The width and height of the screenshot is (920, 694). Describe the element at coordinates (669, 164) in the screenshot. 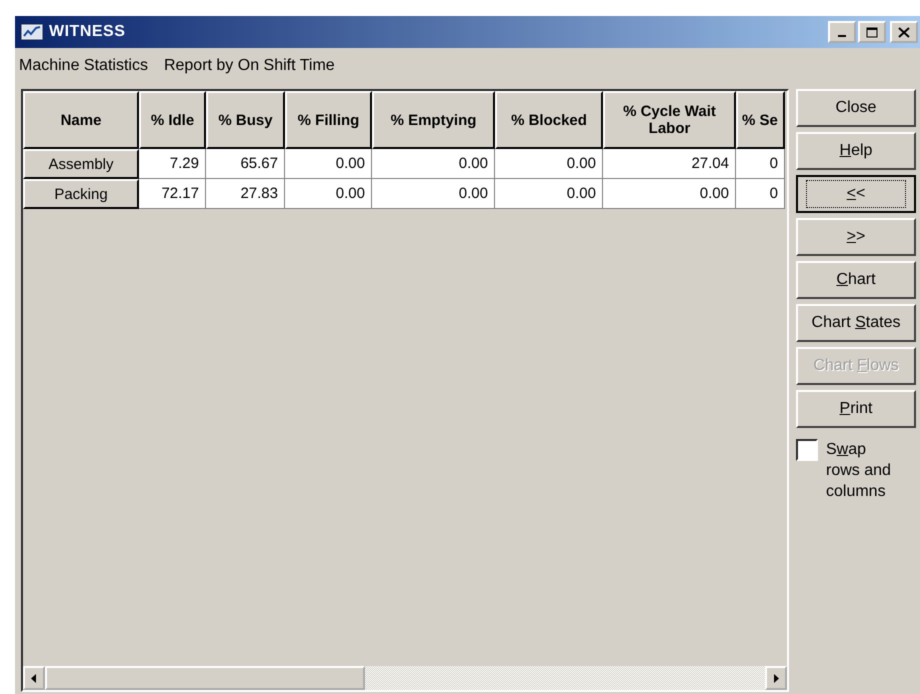

I see `table-cell: 27.04` at that location.